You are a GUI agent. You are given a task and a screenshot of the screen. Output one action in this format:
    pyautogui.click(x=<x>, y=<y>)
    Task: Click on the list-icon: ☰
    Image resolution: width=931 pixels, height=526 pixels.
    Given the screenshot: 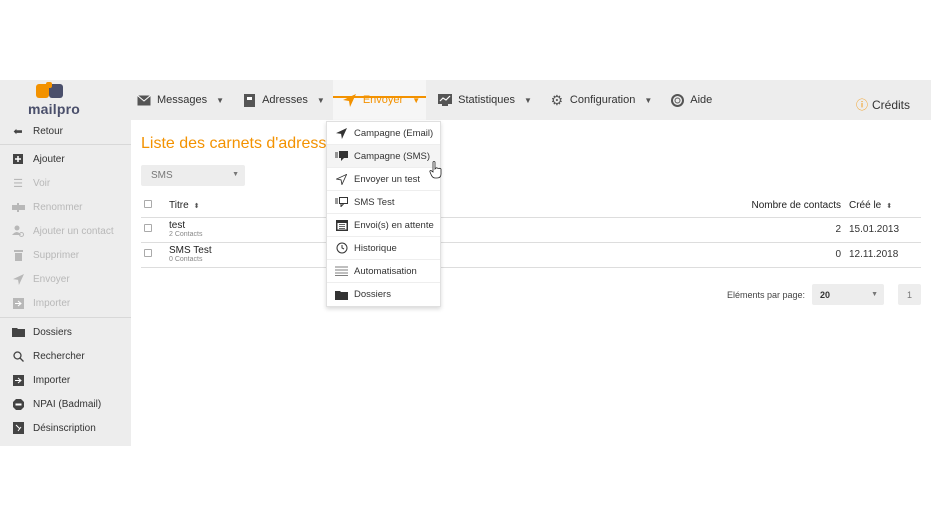 What is the action you would take?
    pyautogui.click(x=18, y=183)
    